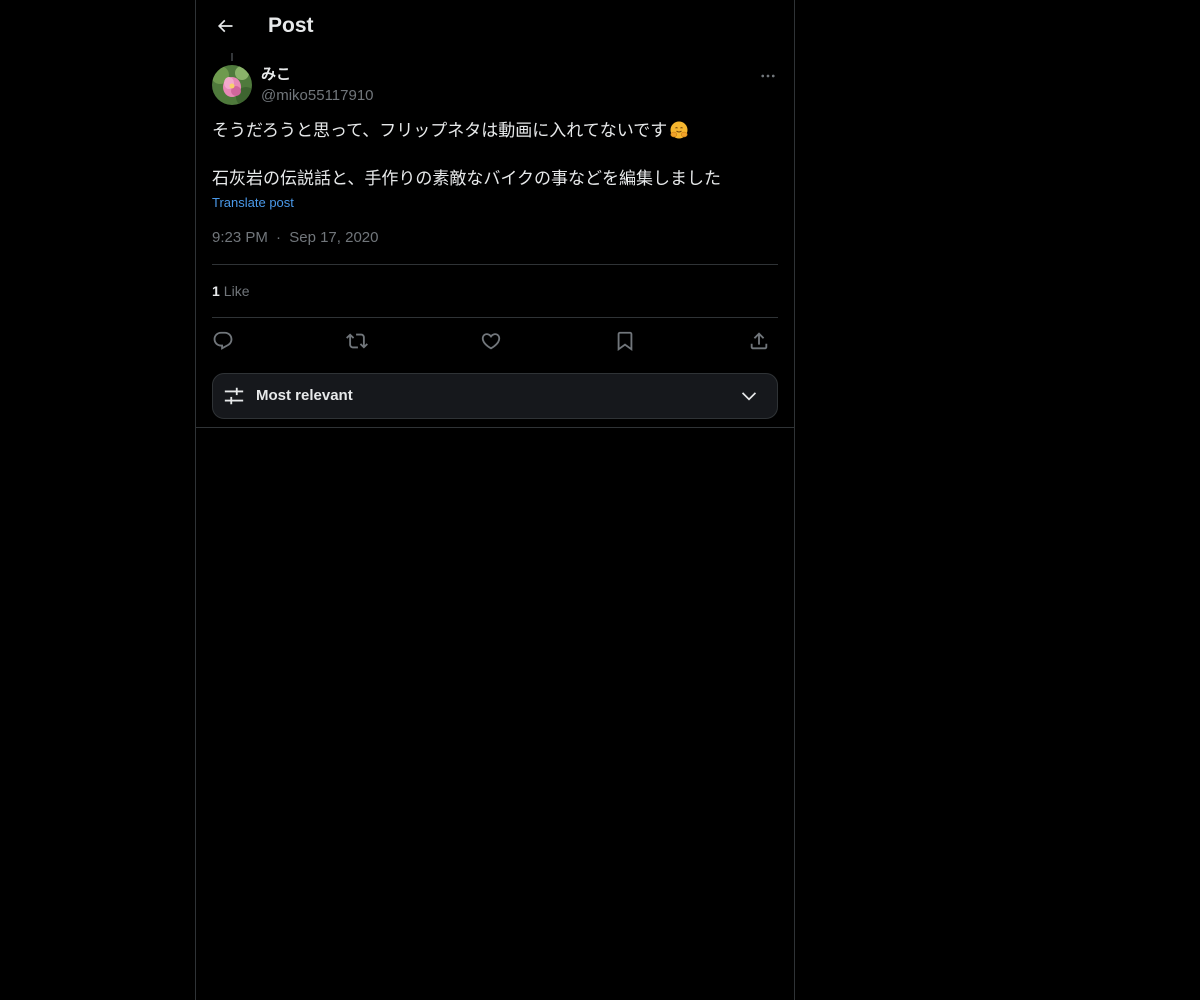  I want to click on avatar, so click(232, 85).